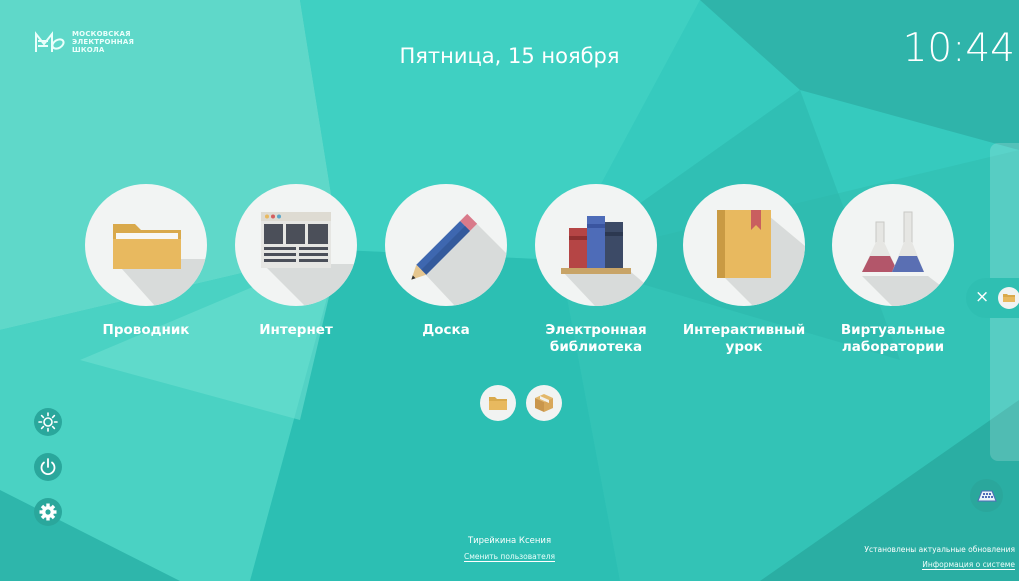 The width and height of the screenshot is (1019, 581). I want to click on app-explorer-circle, so click(146, 245).